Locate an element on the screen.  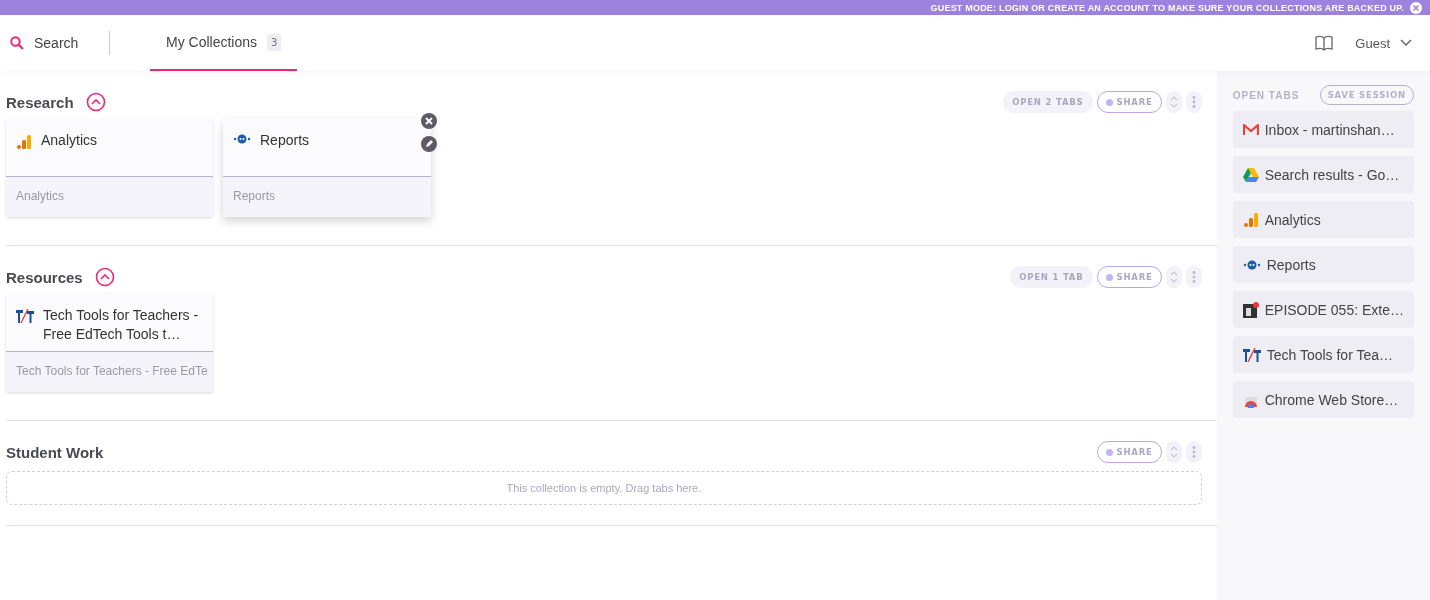
card-url: Tech Tools for Teachers - Free EdTe is located at coordinates (109, 372).